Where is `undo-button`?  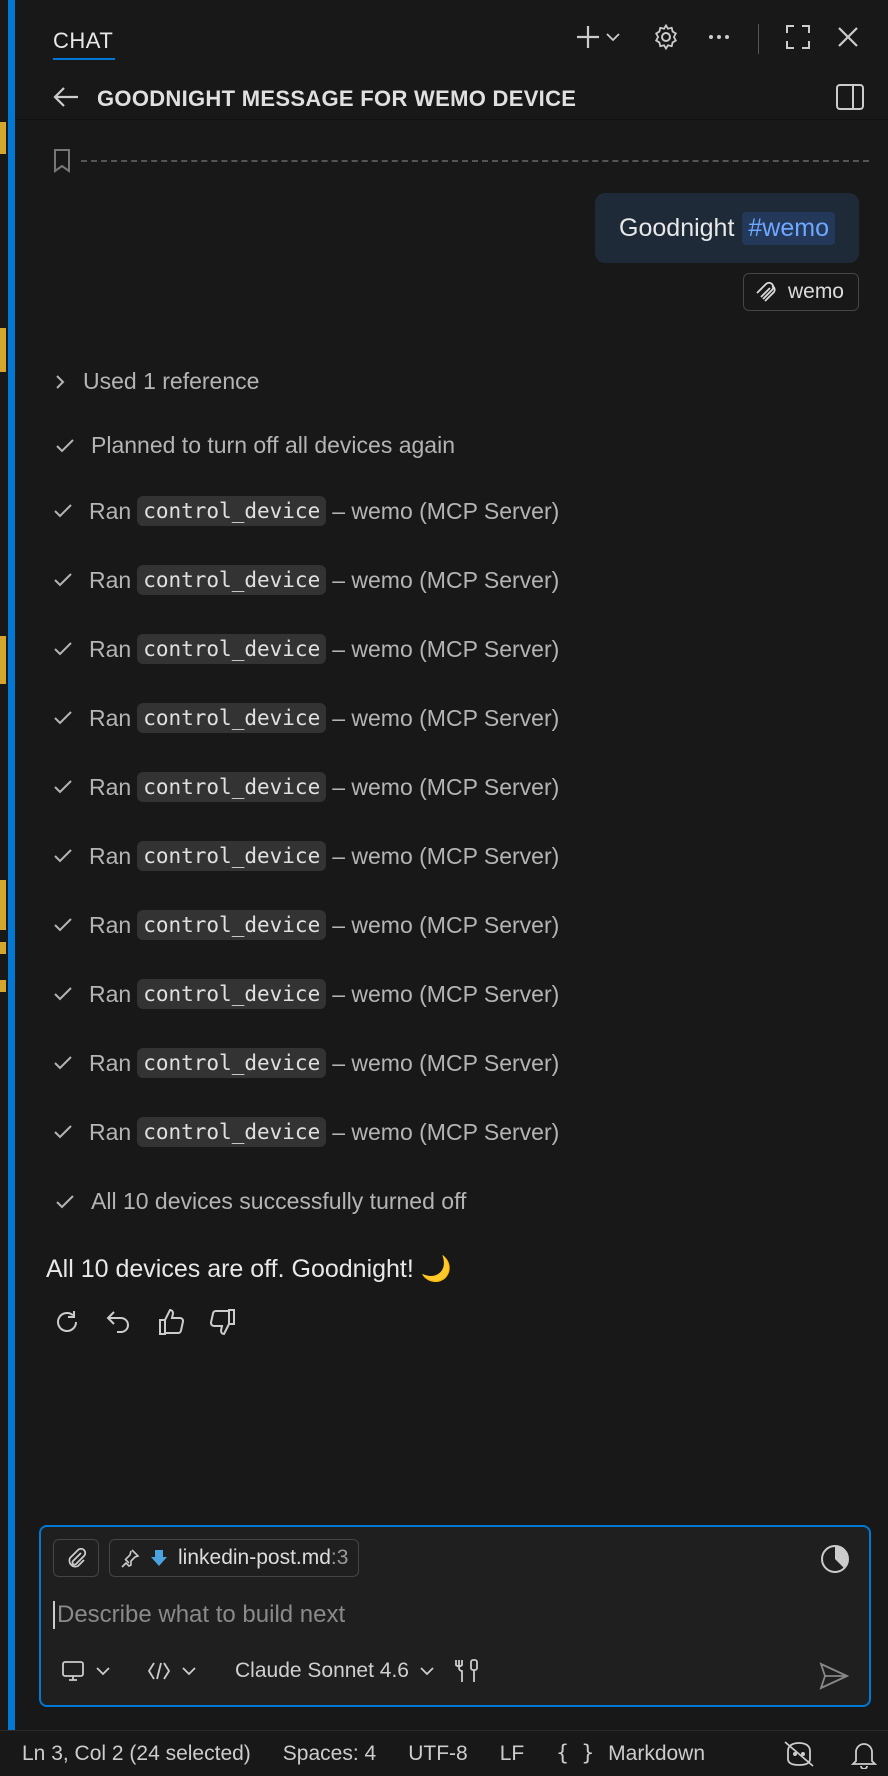
undo-button is located at coordinates (119, 1322).